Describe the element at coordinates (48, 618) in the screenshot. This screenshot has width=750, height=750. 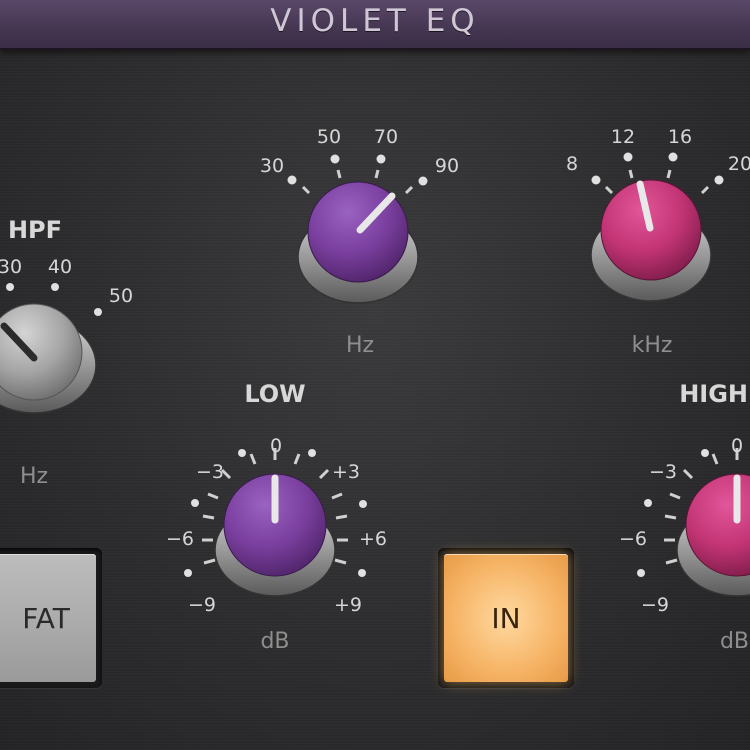
I see `fat-button: FAT` at that location.